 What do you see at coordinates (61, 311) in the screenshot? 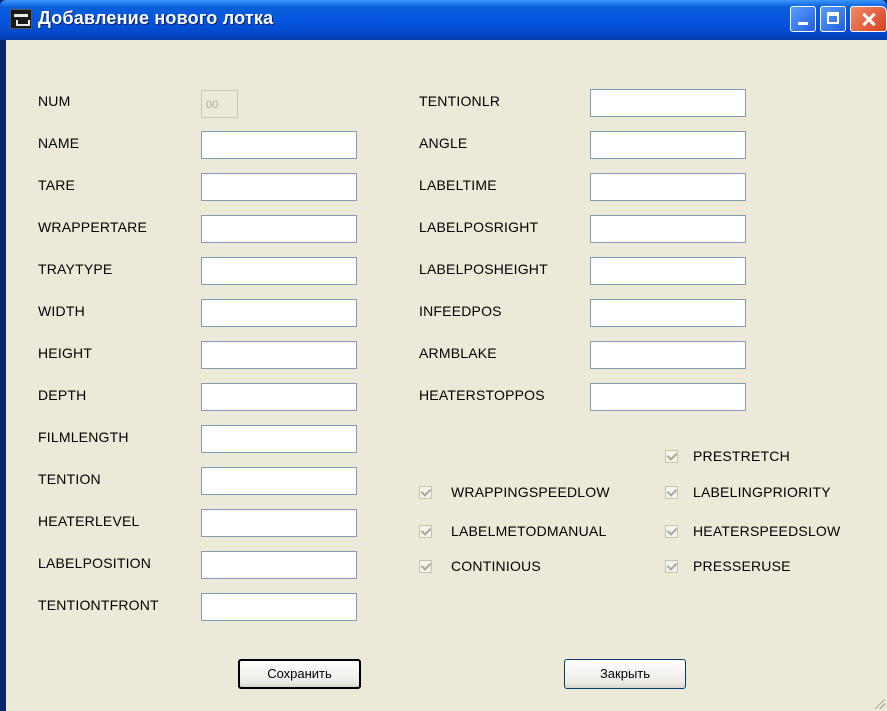
I see `label-width: WIDTH` at bounding box center [61, 311].